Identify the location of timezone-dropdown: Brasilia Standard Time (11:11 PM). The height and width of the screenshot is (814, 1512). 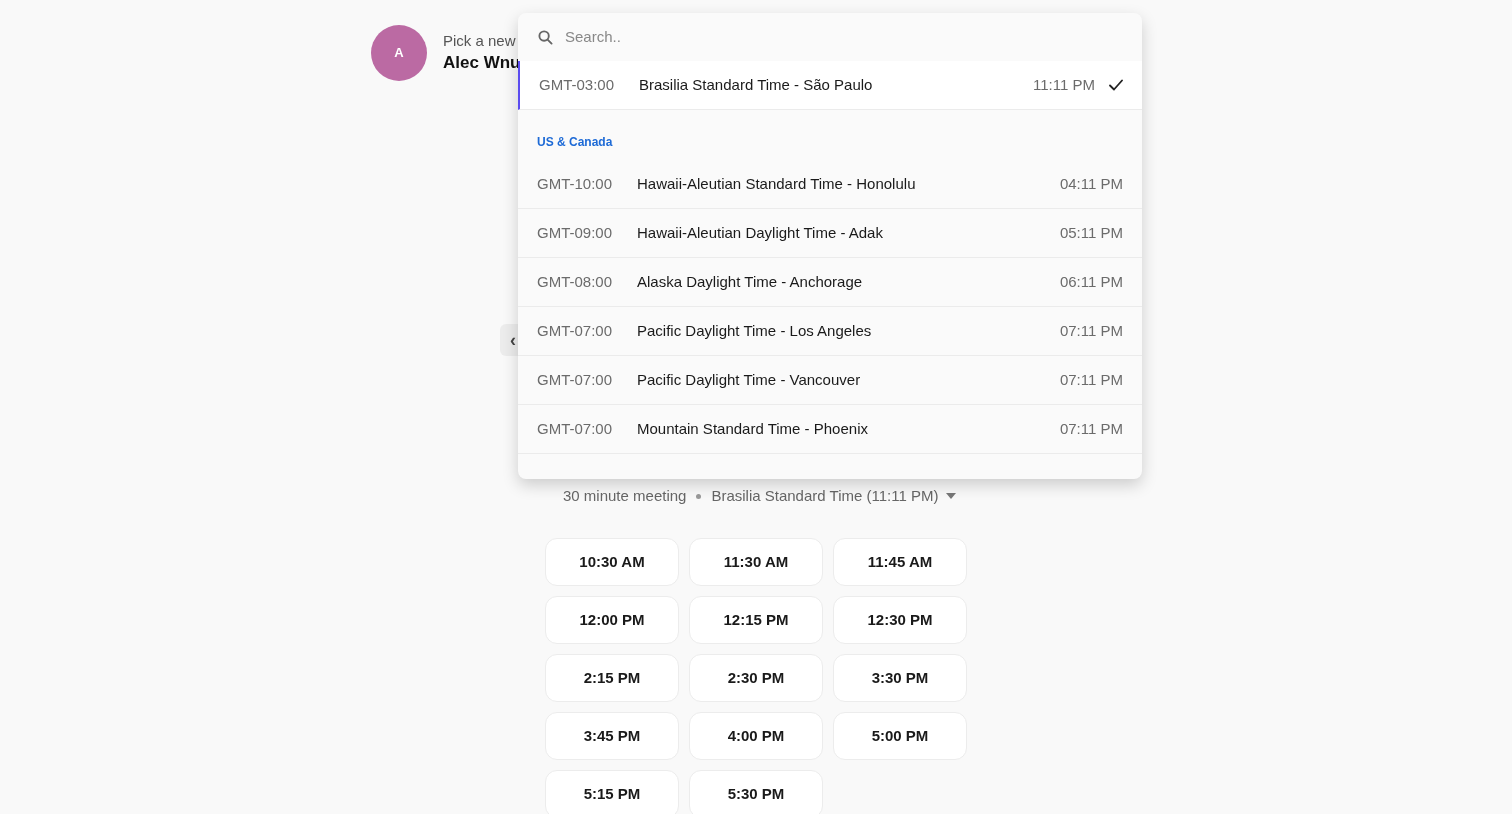
(834, 496).